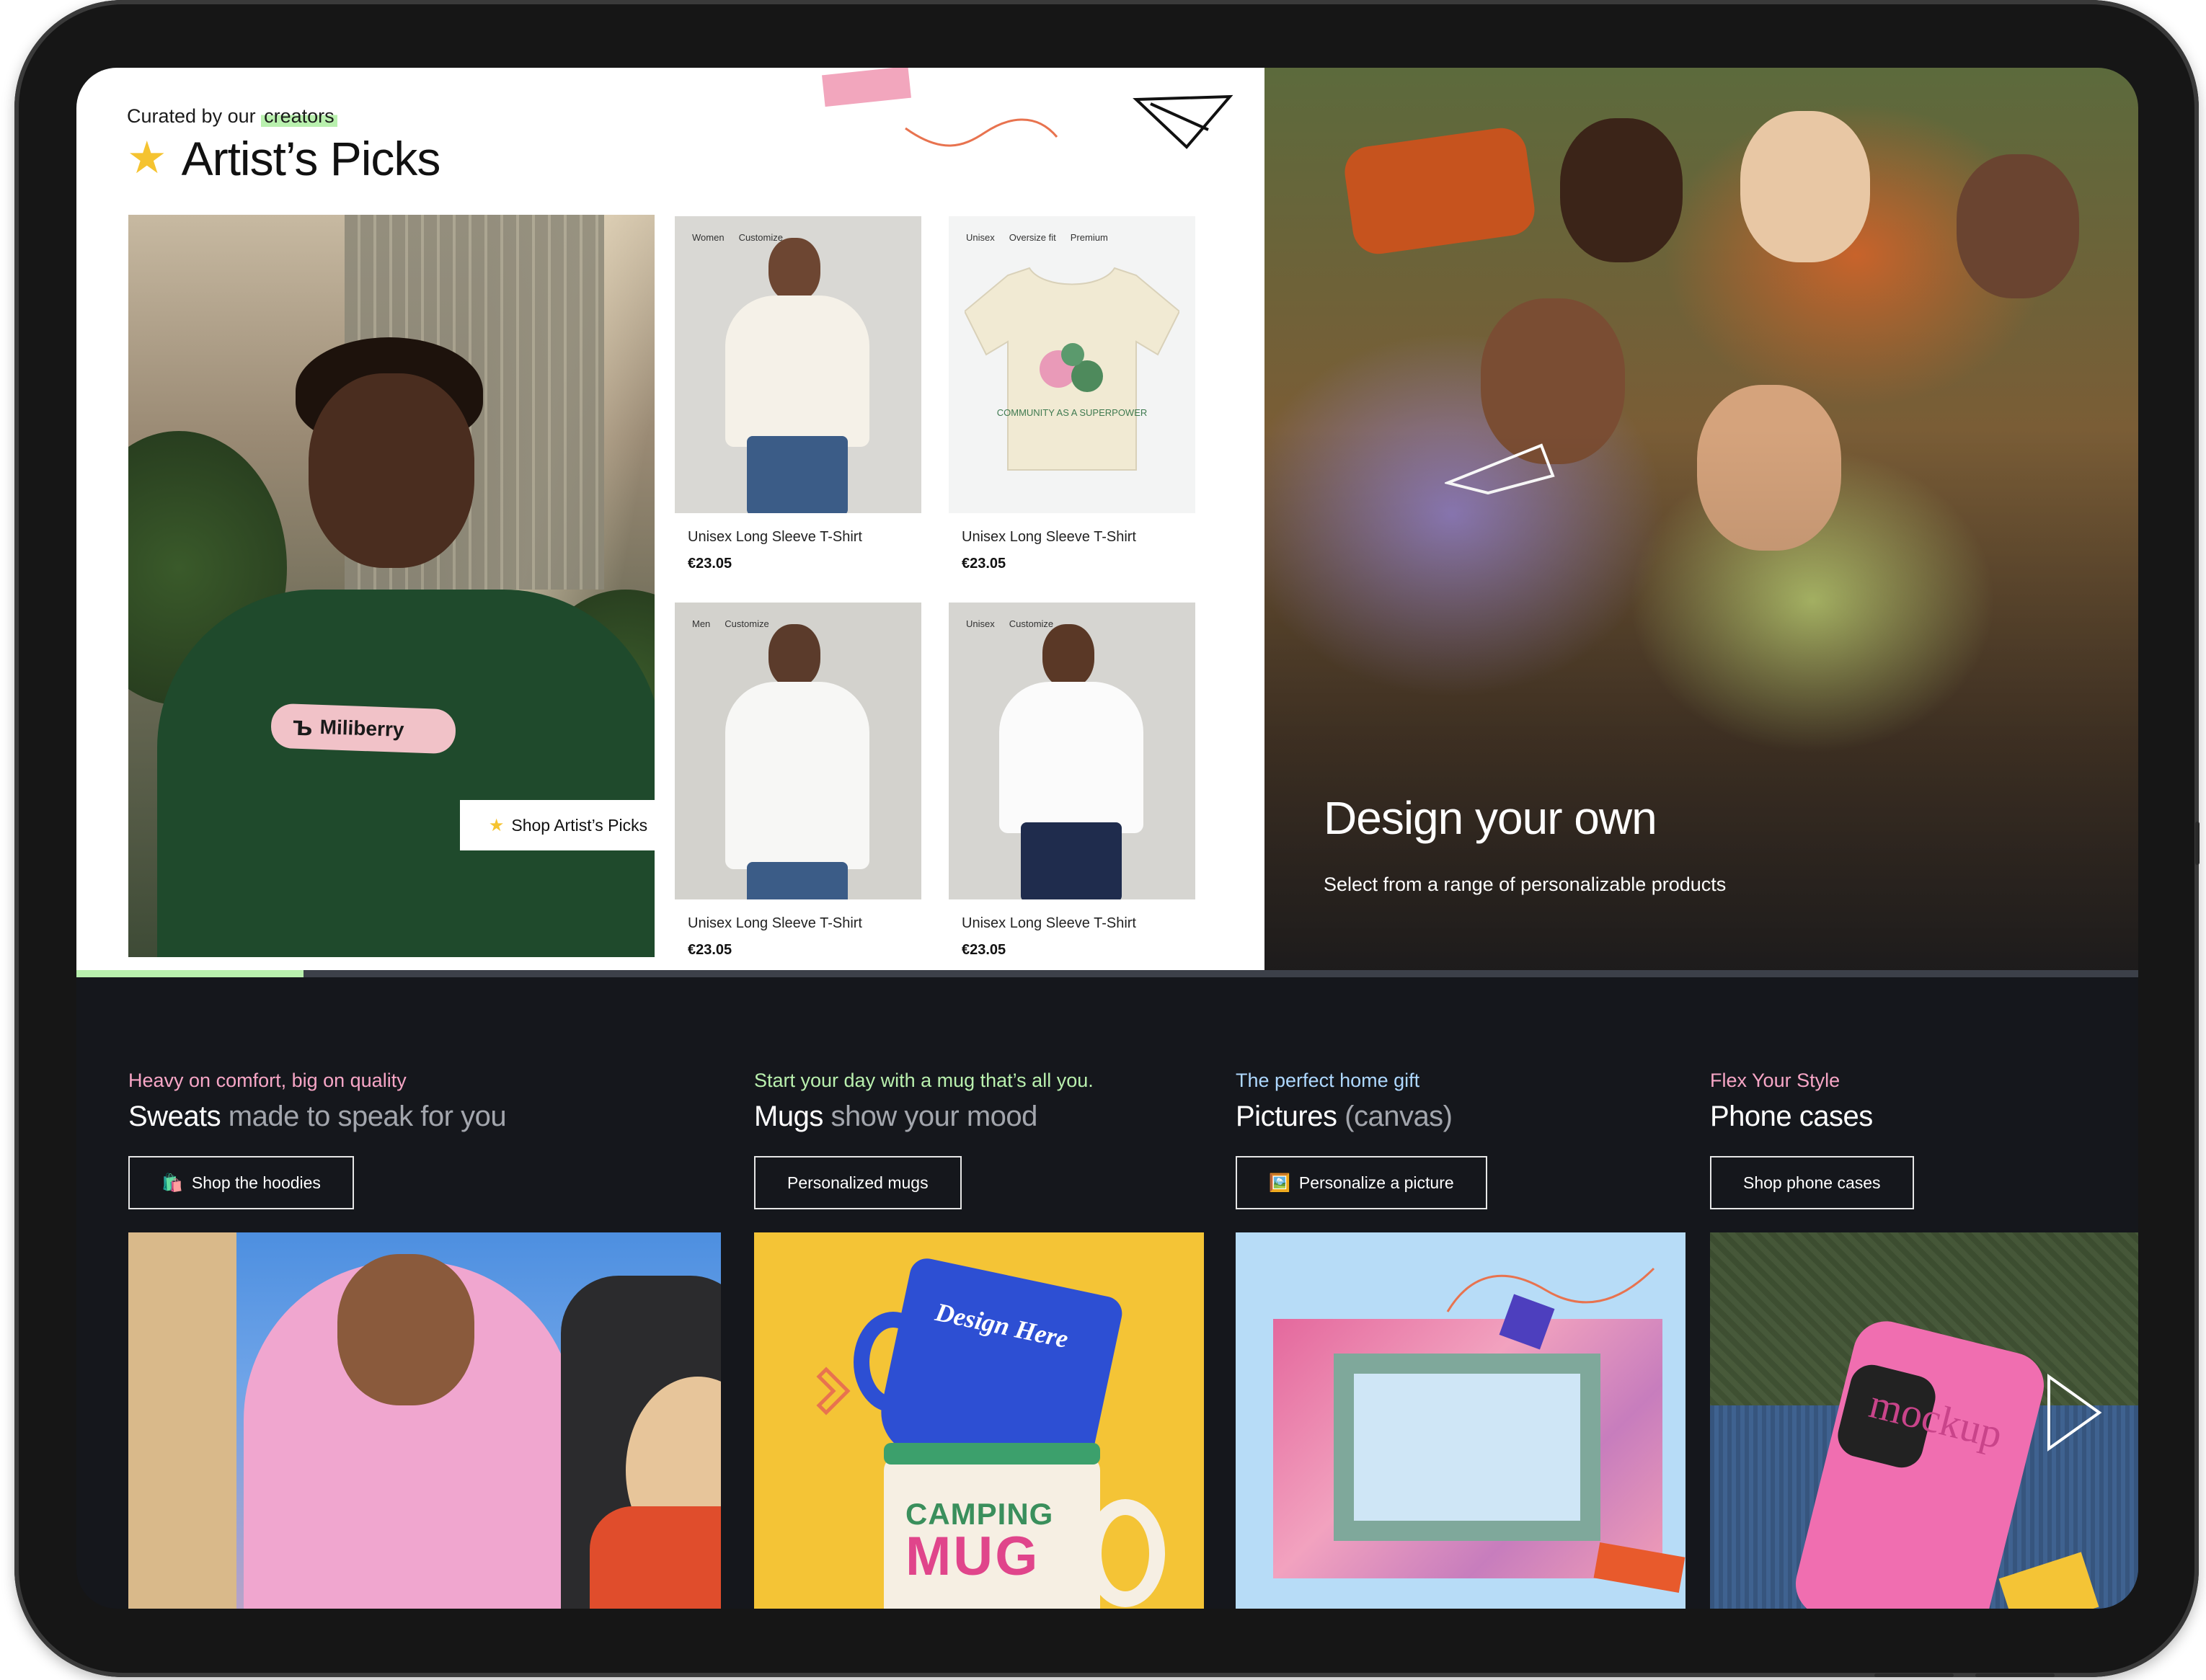  What do you see at coordinates (303, 726) in the screenshot?
I see `brand-logo-icon: ъ` at bounding box center [303, 726].